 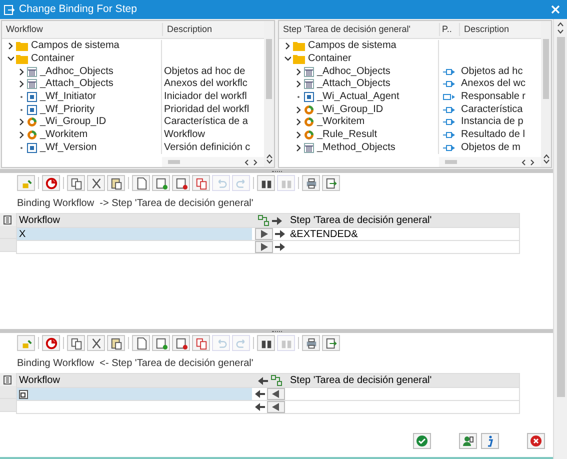 What do you see at coordinates (184, 134) in the screenshot?
I see `description-text: Workflow` at bounding box center [184, 134].